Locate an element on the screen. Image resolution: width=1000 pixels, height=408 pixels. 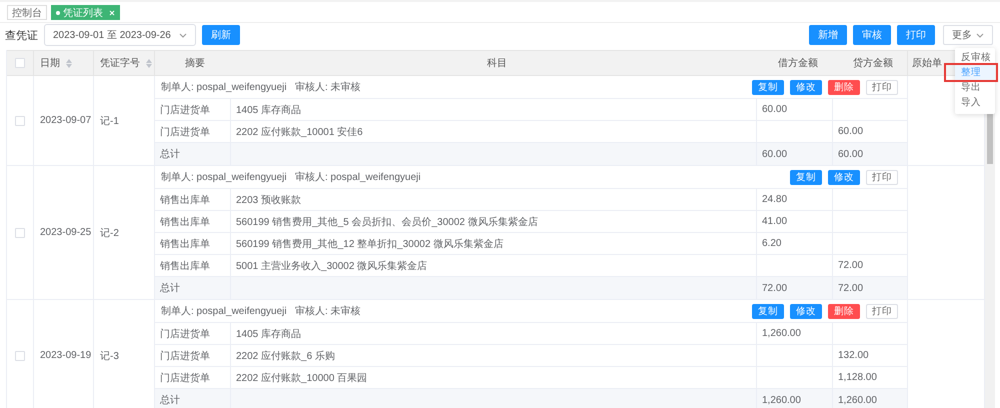
column-header: 贷方金额 is located at coordinates (873, 63).